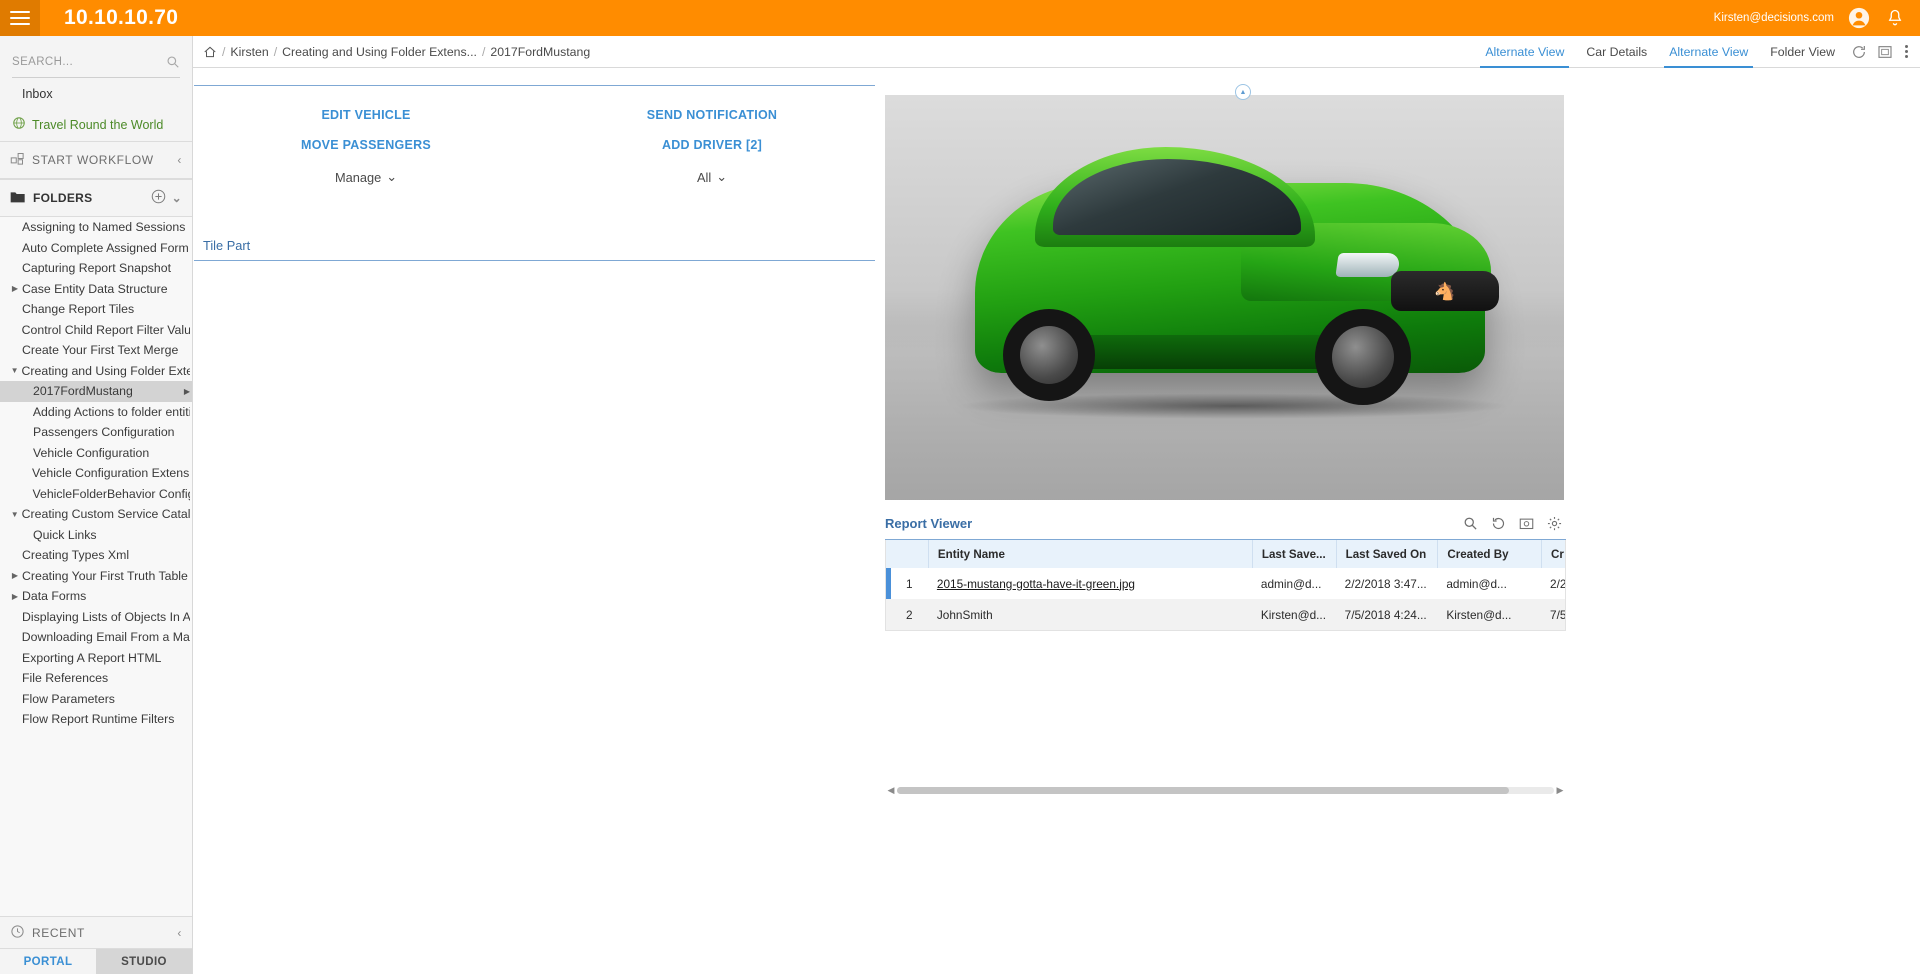 The height and width of the screenshot is (974, 1920). Describe the element at coordinates (111, 473) in the screenshot. I see `tree-item-label: Vehicle Configuration Extensio` at that location.